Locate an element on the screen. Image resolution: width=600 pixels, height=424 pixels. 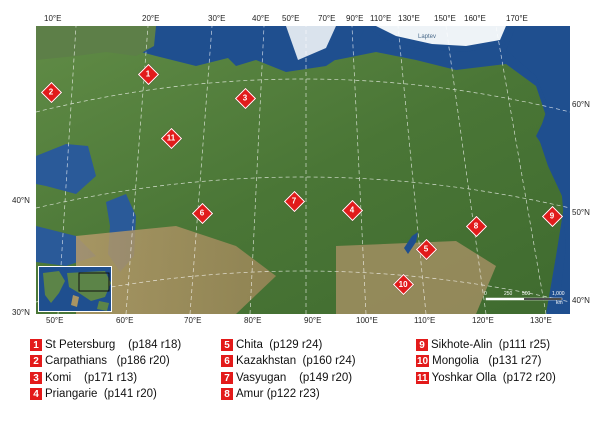
legend-code-1: (p184 r18) is located at coordinates (155, 345).